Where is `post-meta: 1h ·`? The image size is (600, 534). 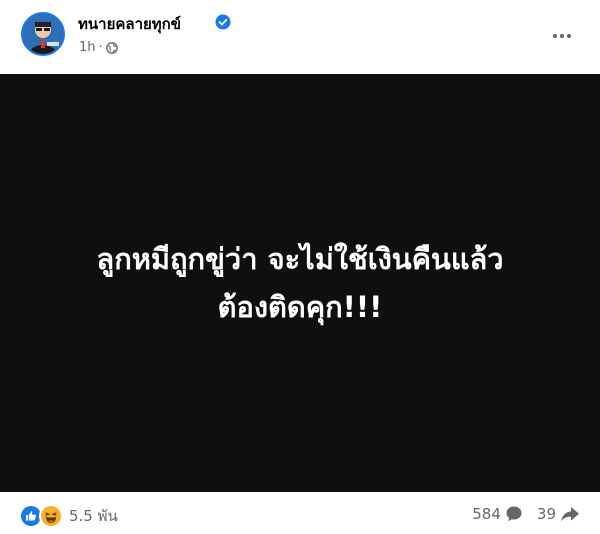 post-meta: 1h · is located at coordinates (98, 47).